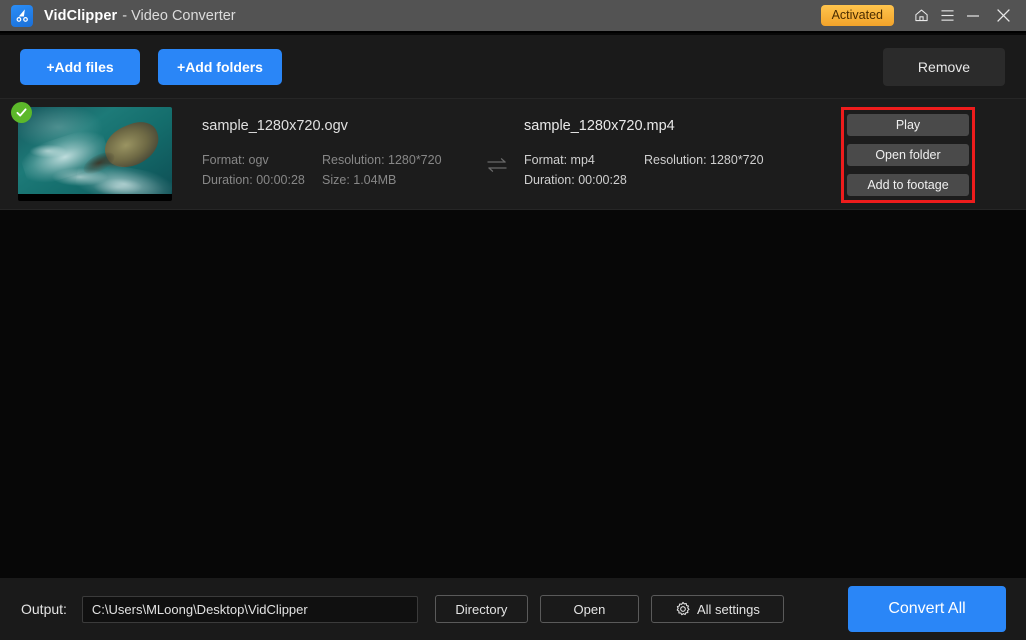 The width and height of the screenshot is (1026, 640). Describe the element at coordinates (908, 185) in the screenshot. I see `add-to-footage-button: Add to footage` at that location.